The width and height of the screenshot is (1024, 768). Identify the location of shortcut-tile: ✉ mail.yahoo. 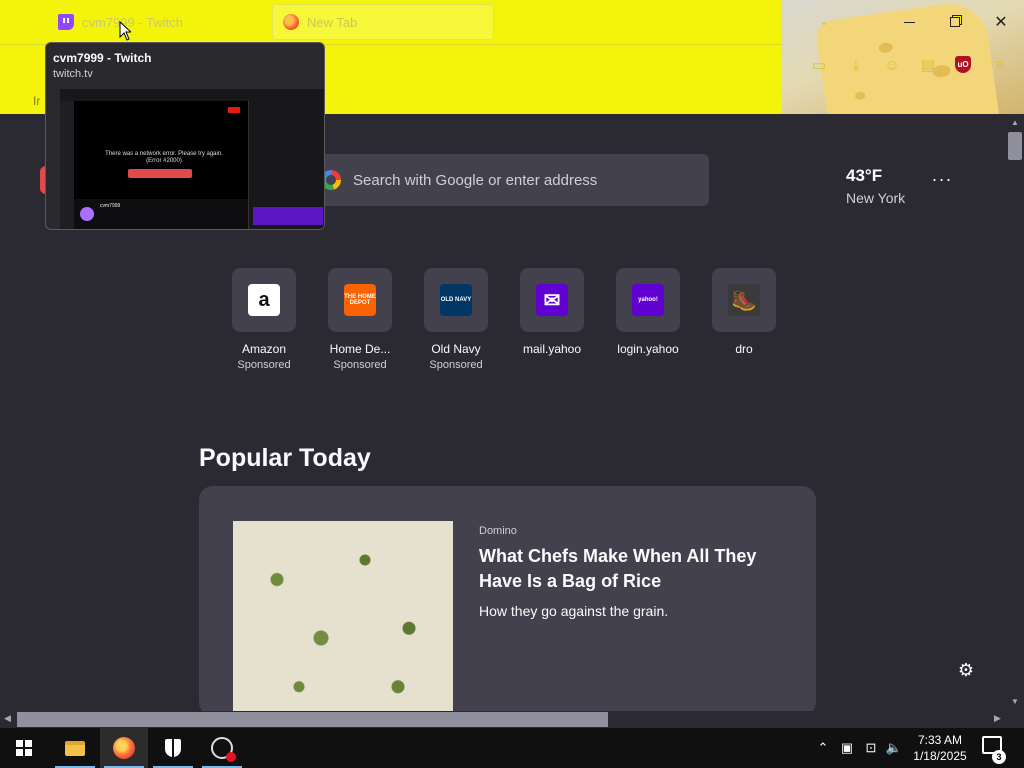
(552, 313).